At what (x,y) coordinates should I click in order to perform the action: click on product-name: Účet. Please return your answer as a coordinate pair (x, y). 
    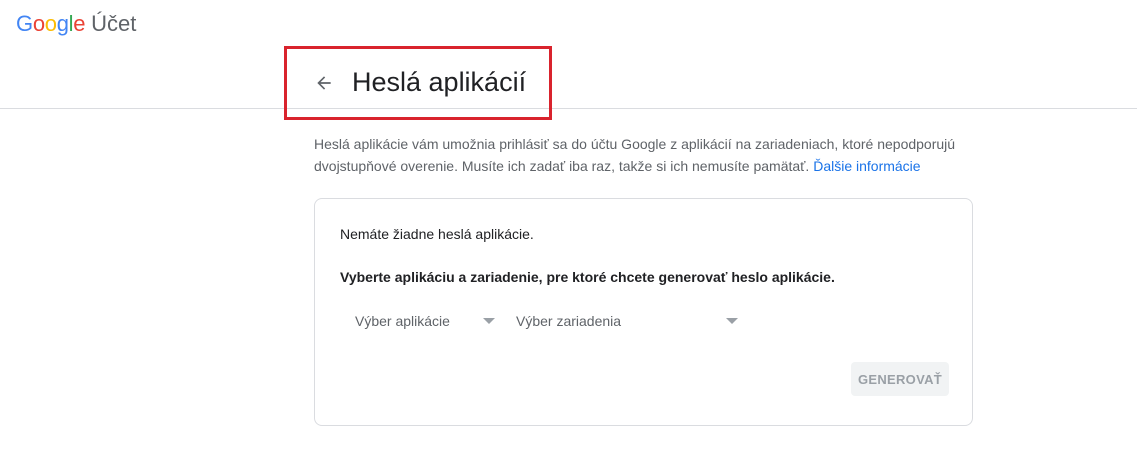
    Looking at the image, I should click on (114, 23).